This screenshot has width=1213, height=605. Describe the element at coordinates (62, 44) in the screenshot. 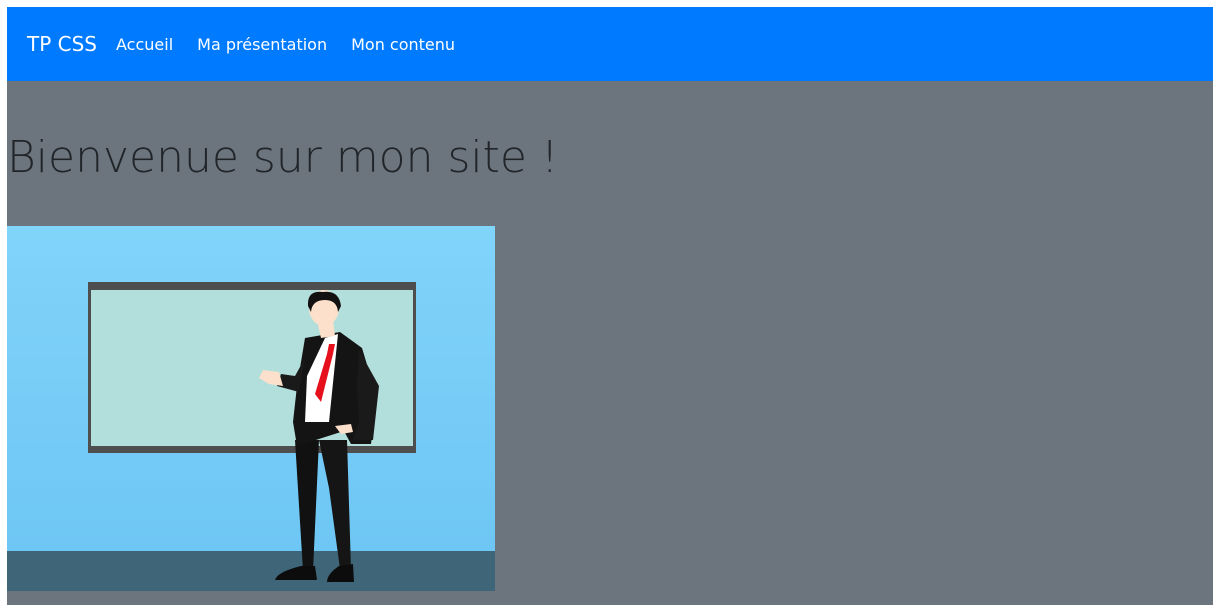

I see `navbar-brand: TP CSS` at that location.